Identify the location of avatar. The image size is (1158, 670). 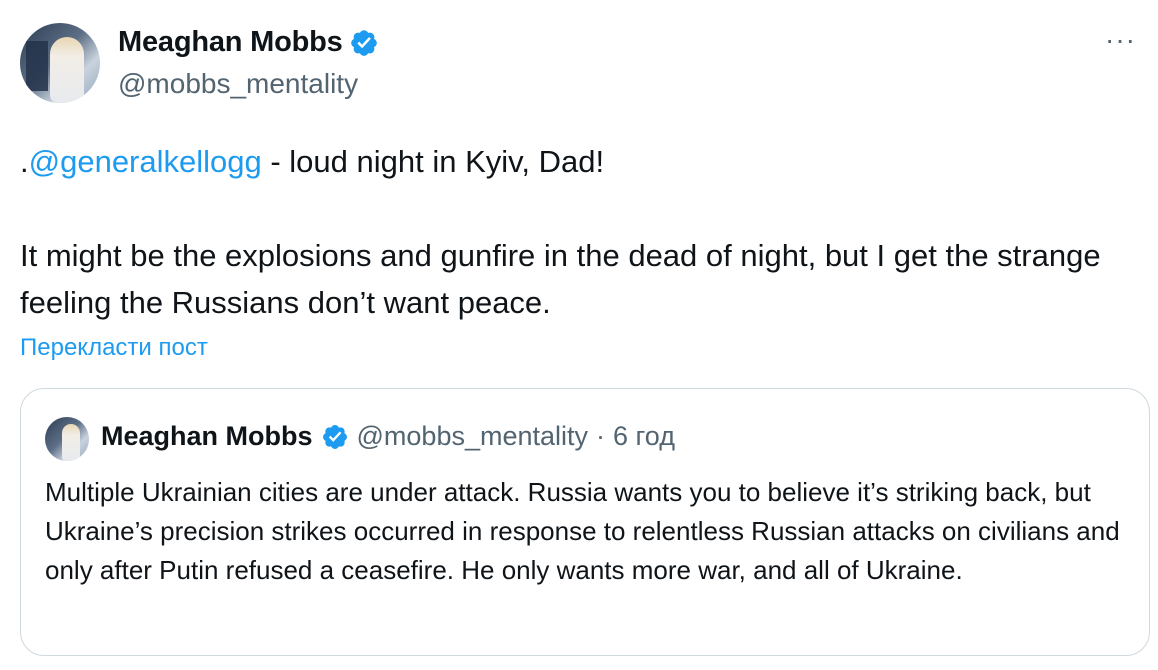
(60, 63).